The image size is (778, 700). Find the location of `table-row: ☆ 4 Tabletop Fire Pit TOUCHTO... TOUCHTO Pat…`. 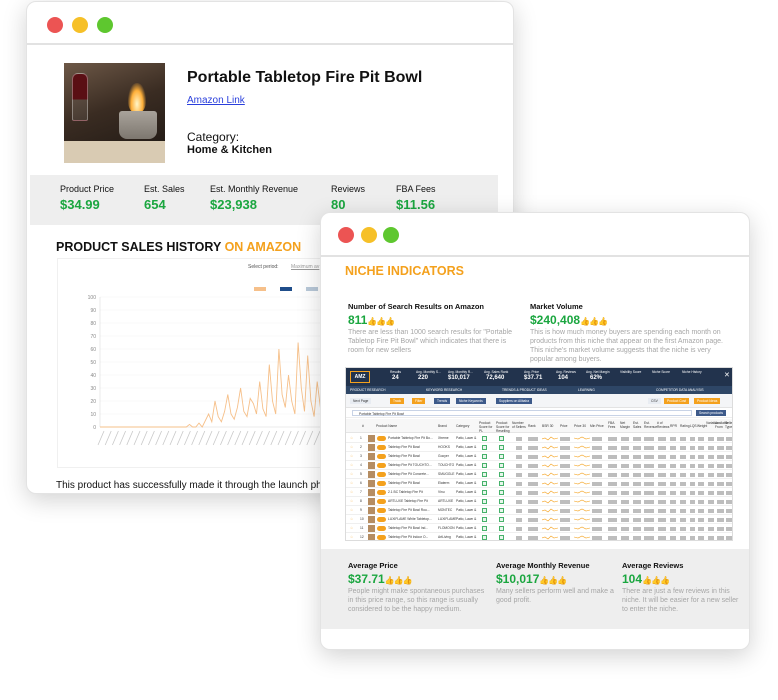

table-row: ☆ 4 Tabletop Fire Pit TOUCHTO... TOUCHTO Pat… is located at coordinates (539, 465).